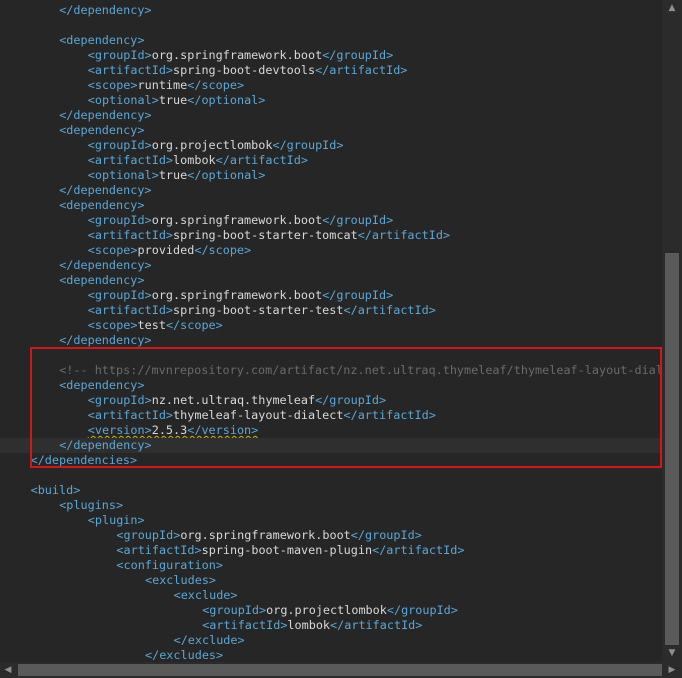 The height and width of the screenshot is (678, 682). What do you see at coordinates (56, 490) in the screenshot?
I see `line-content: <build>` at bounding box center [56, 490].